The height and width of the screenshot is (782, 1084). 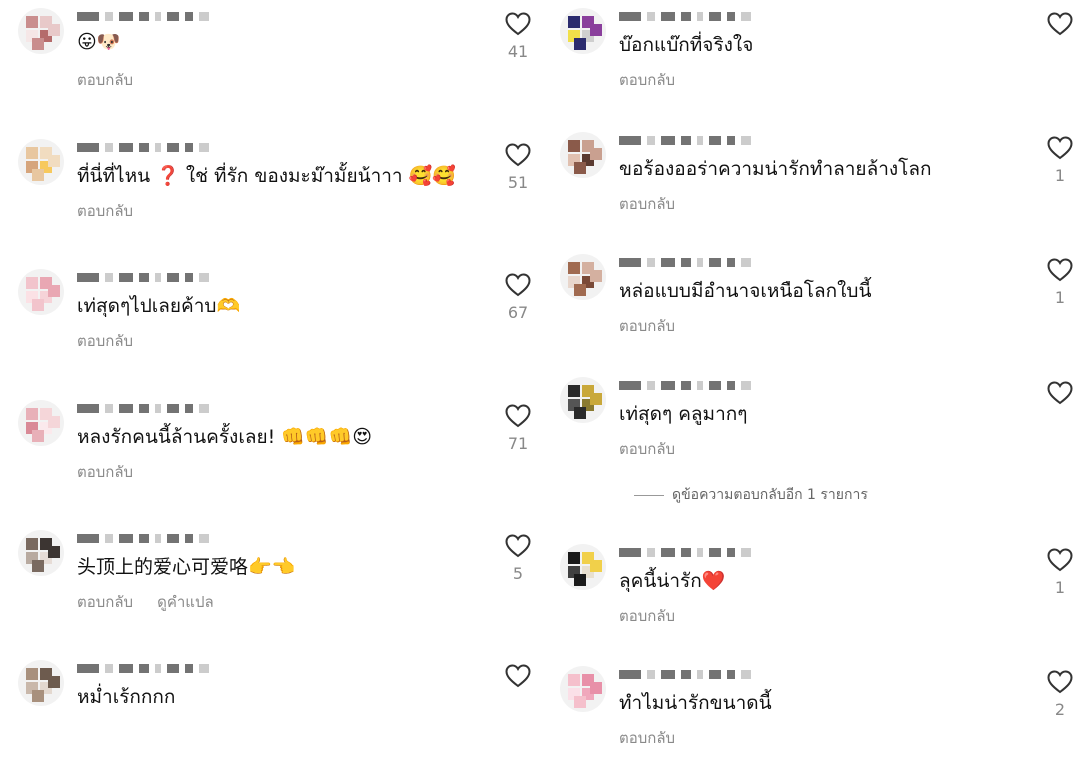 I want to click on like-button: 67, so click(x=518, y=297).